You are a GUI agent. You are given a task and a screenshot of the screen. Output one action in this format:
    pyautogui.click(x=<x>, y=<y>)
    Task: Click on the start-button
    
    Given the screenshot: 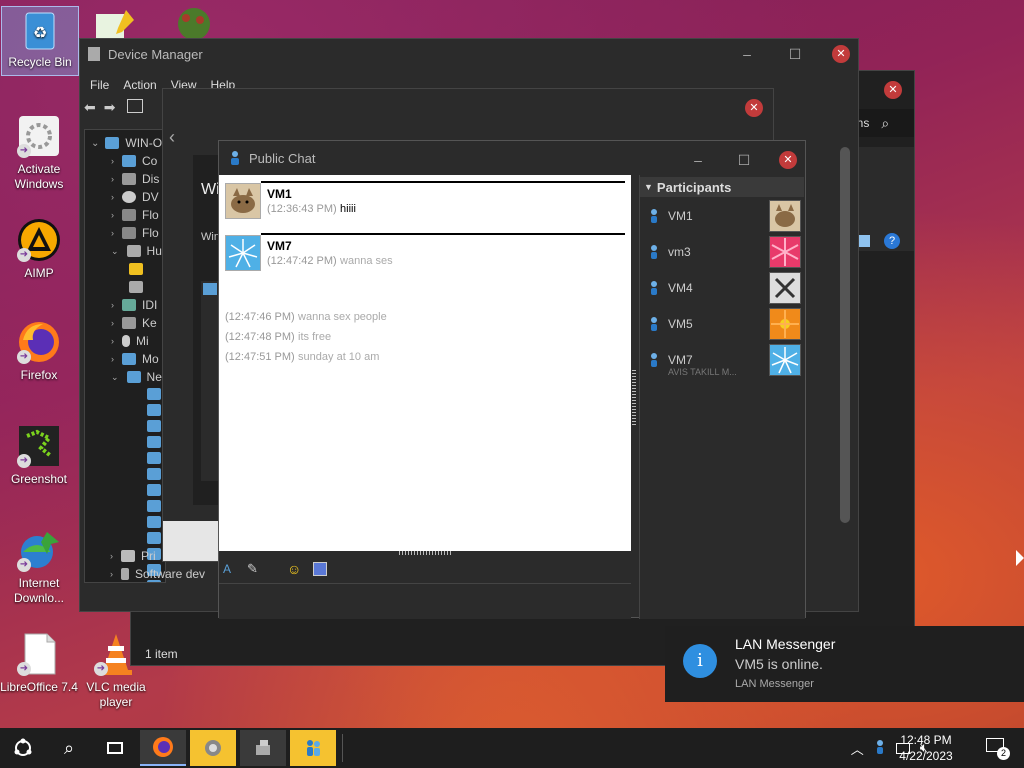 What is the action you would take?
    pyautogui.click(x=23, y=748)
    